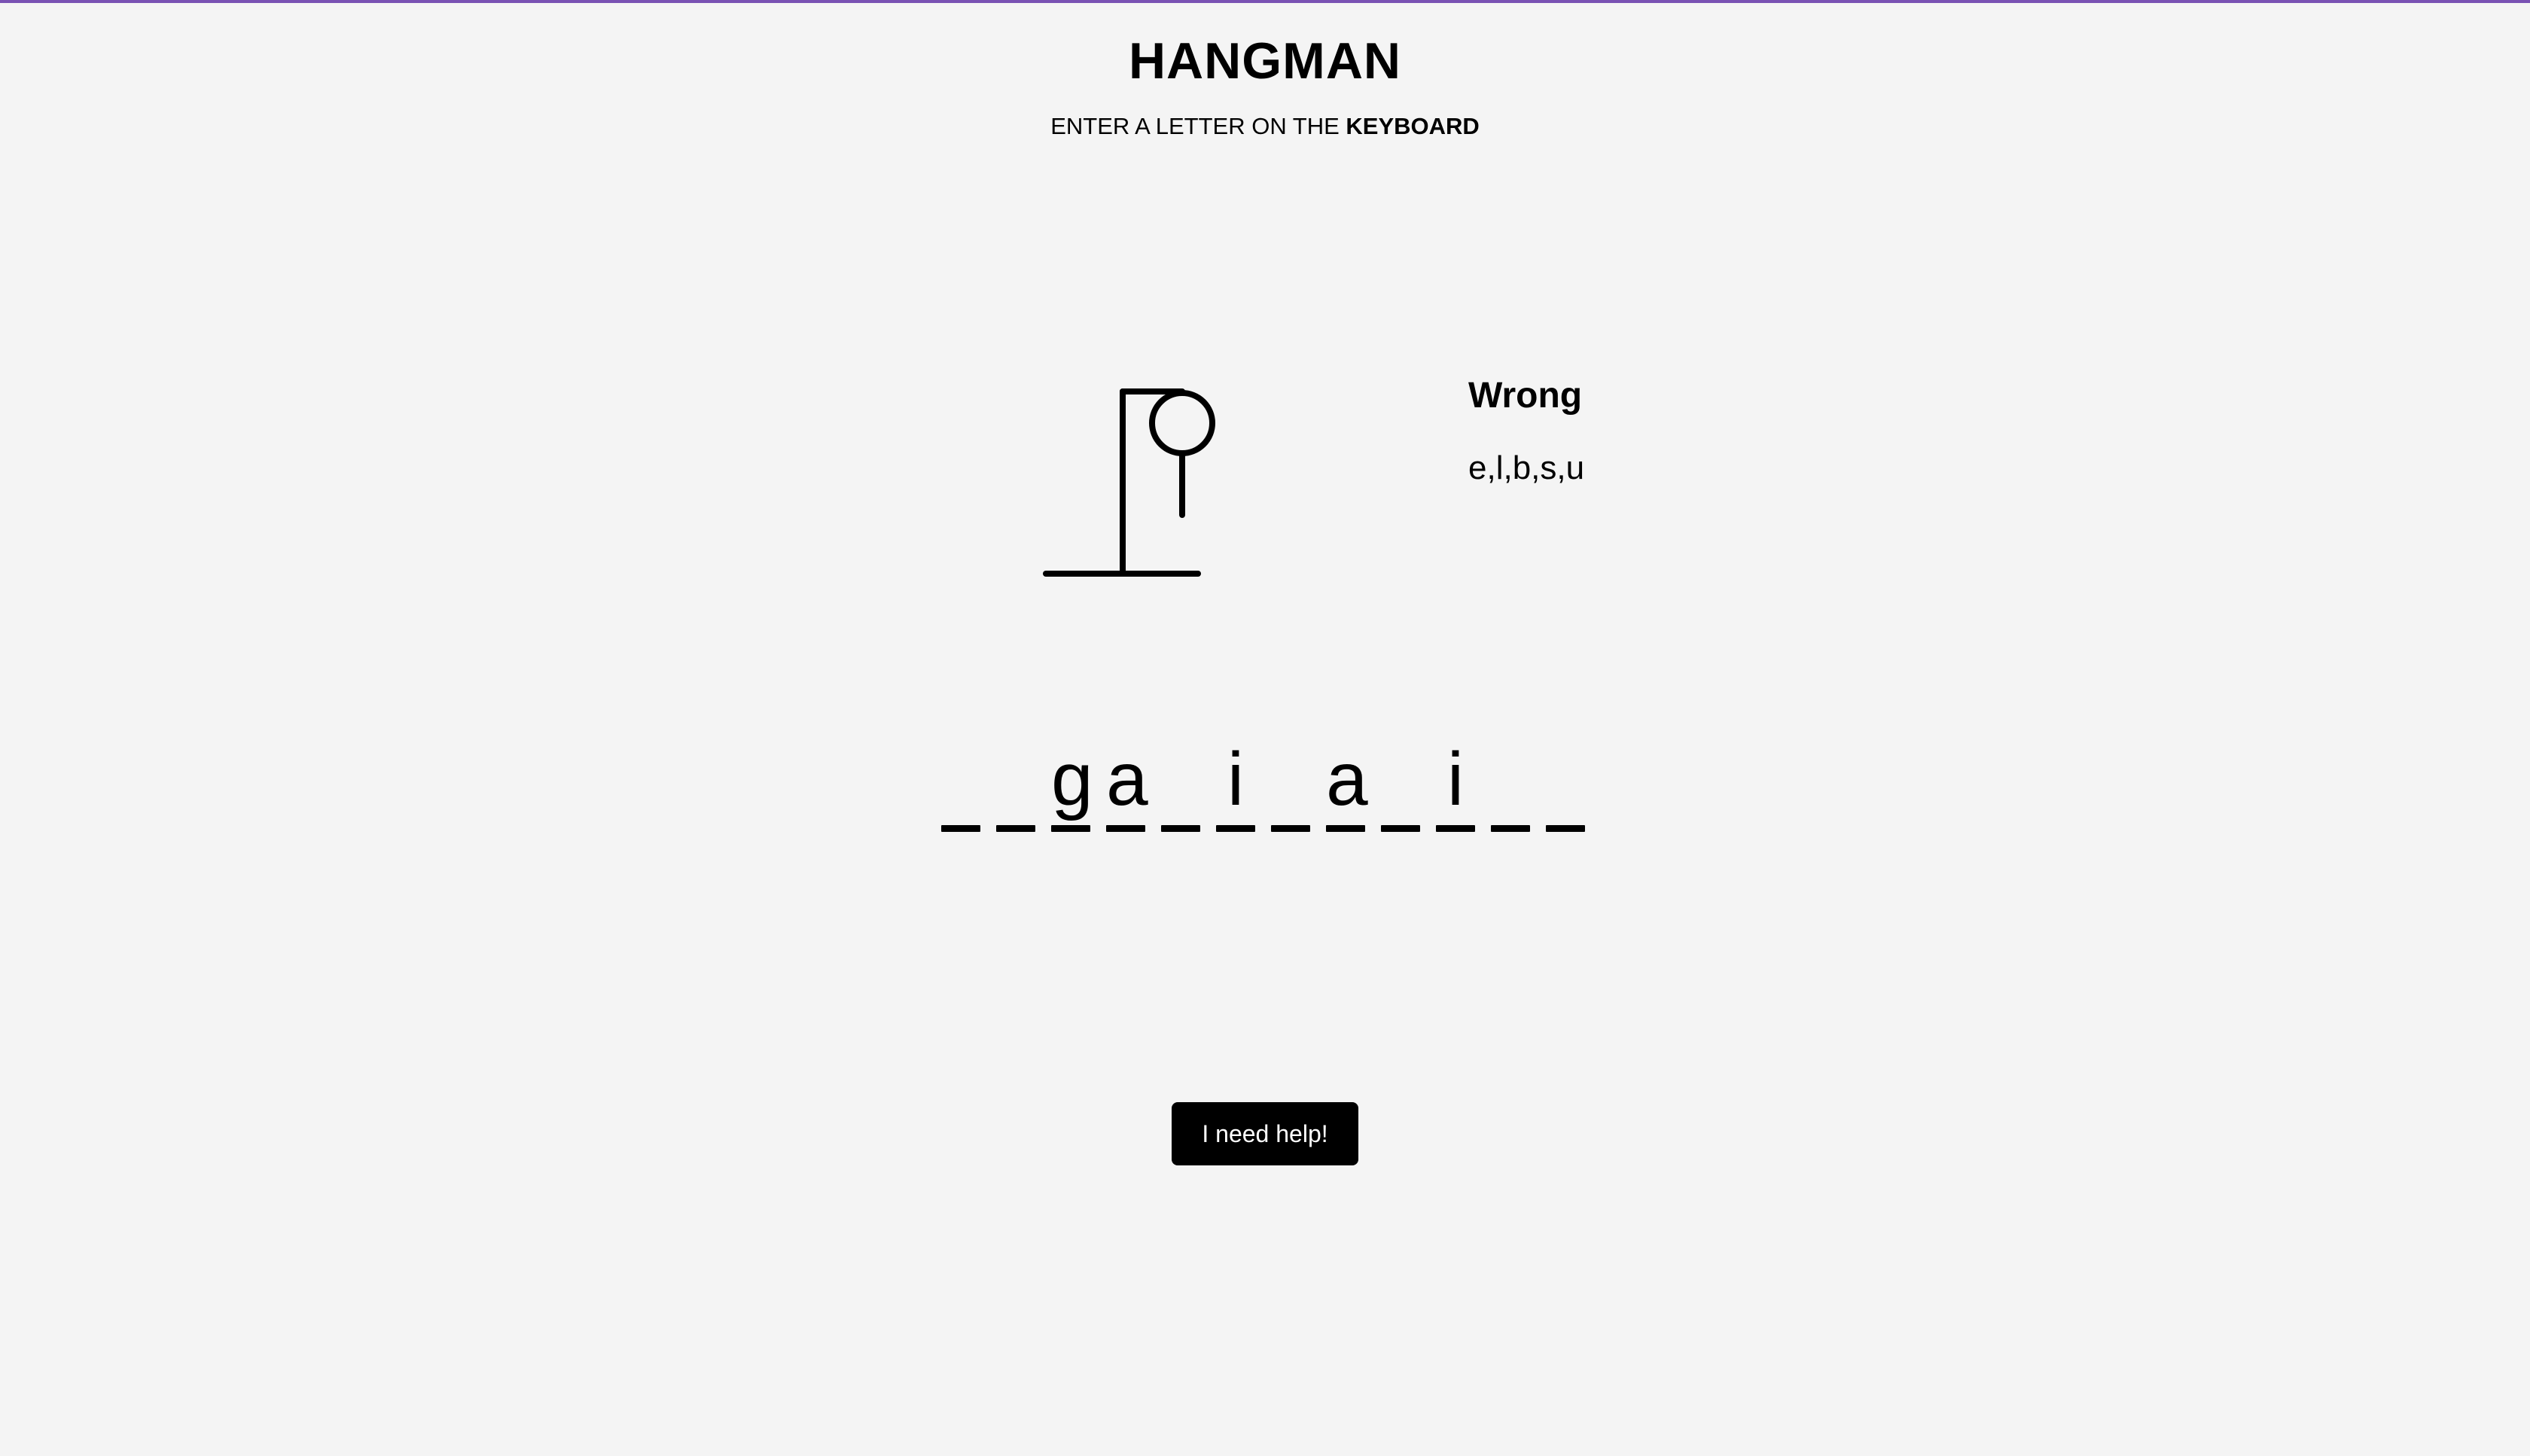 This screenshot has height=1456, width=2530. I want to click on letter-char: g, so click(1072, 779).